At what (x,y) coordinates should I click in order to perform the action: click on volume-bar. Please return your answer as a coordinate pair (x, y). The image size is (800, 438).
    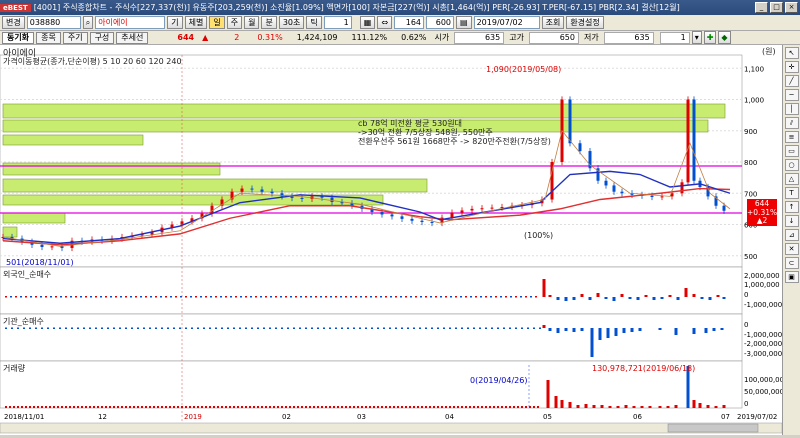
    Looking at the image, I should click on (700, 405).